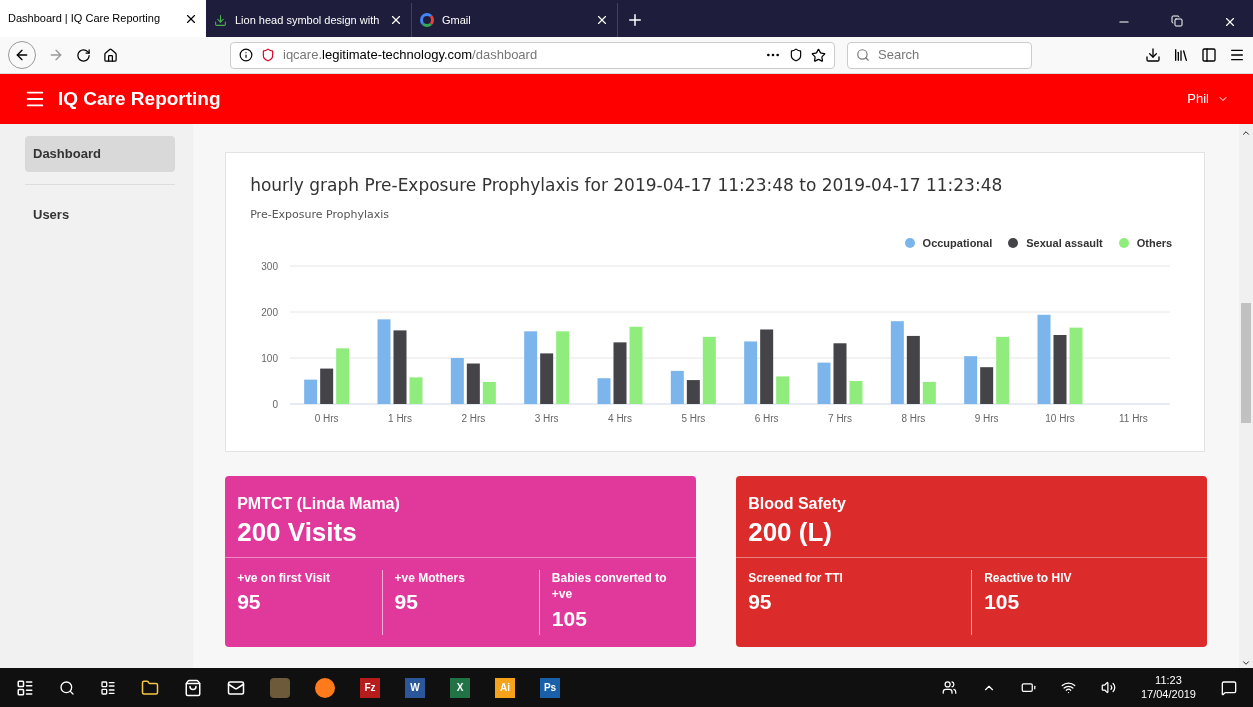  I want to click on legend-label: Others, so click(1154, 243).